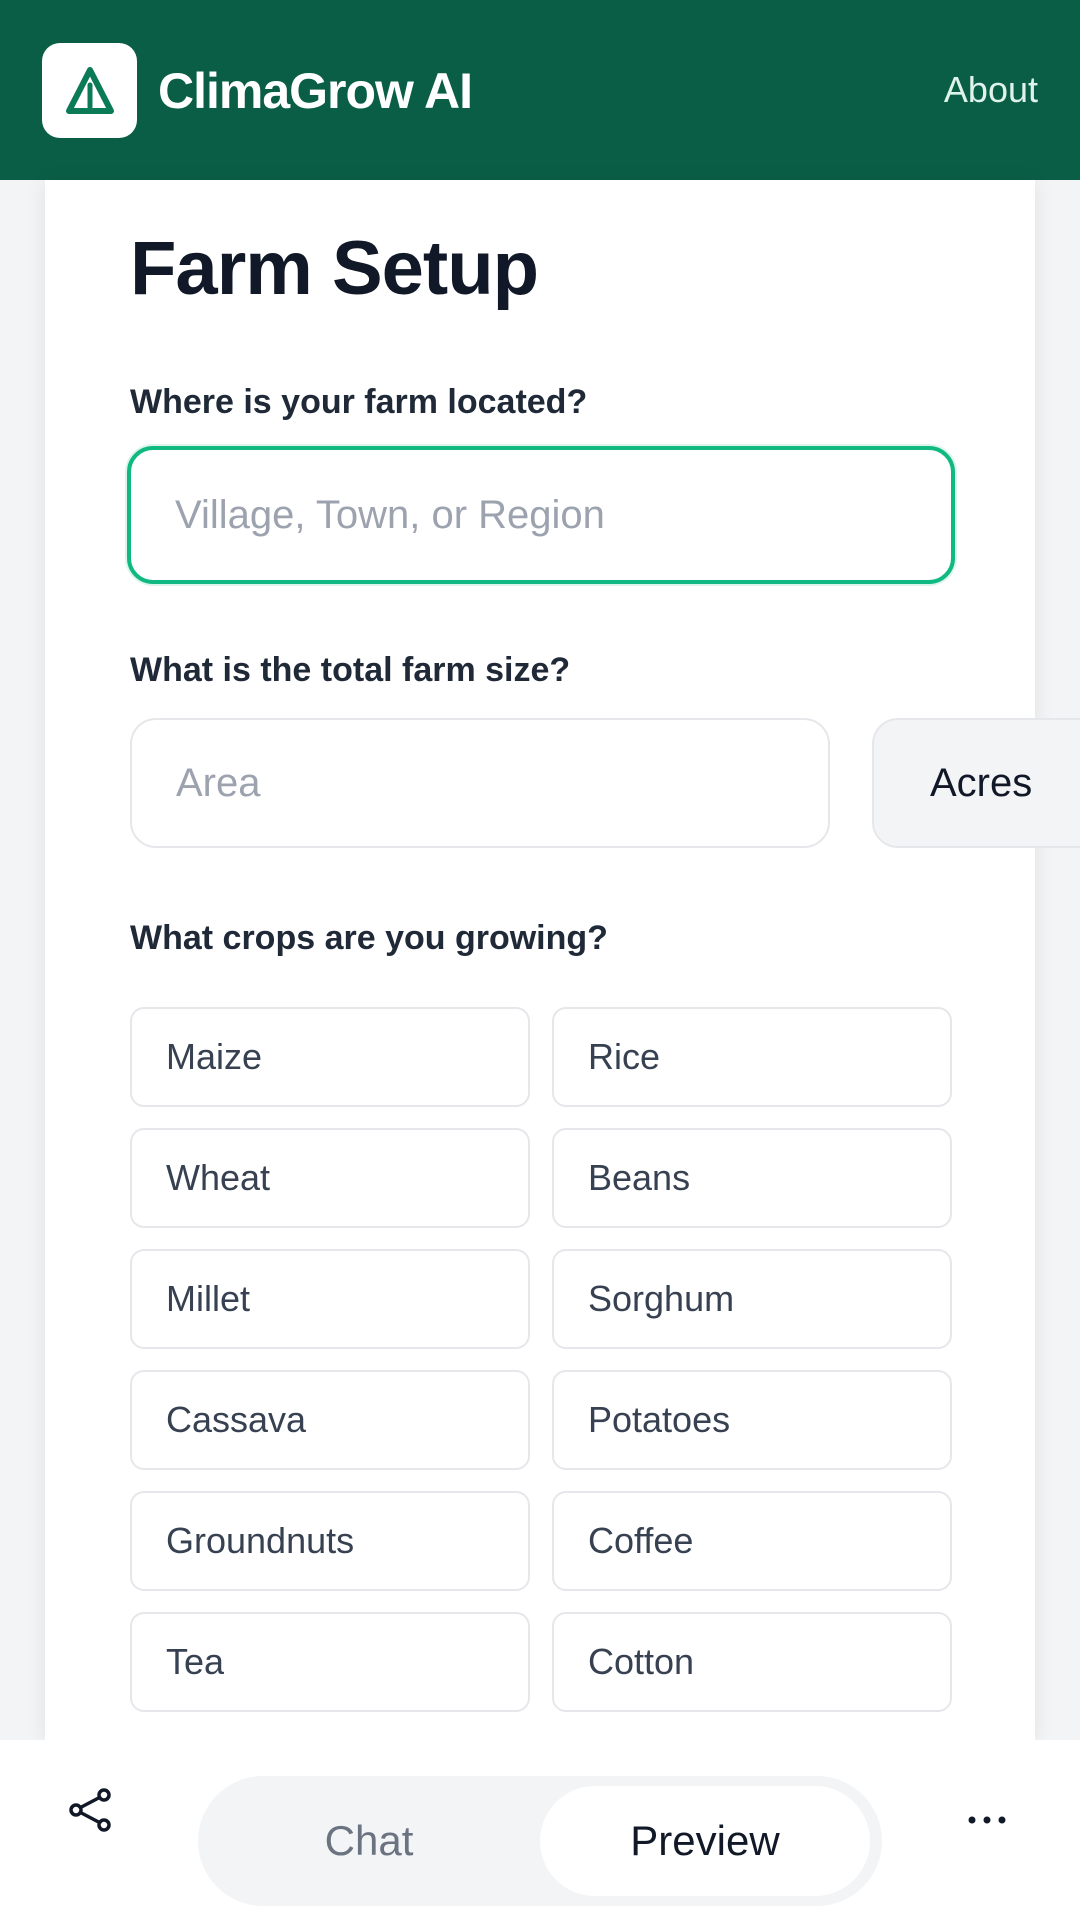 This screenshot has height=1920, width=1080. Describe the element at coordinates (359, 402) in the screenshot. I see `location-label: Where is your farm located?` at that location.